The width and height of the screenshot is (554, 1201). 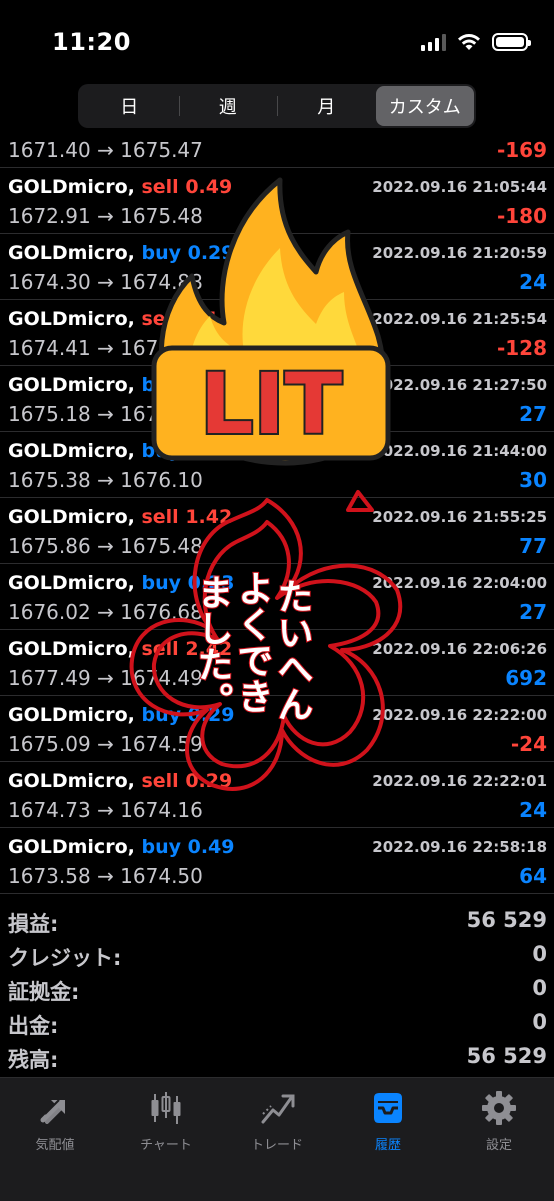 I want to click on trade-date: 2022.09.16 22:22:01, so click(x=459, y=781).